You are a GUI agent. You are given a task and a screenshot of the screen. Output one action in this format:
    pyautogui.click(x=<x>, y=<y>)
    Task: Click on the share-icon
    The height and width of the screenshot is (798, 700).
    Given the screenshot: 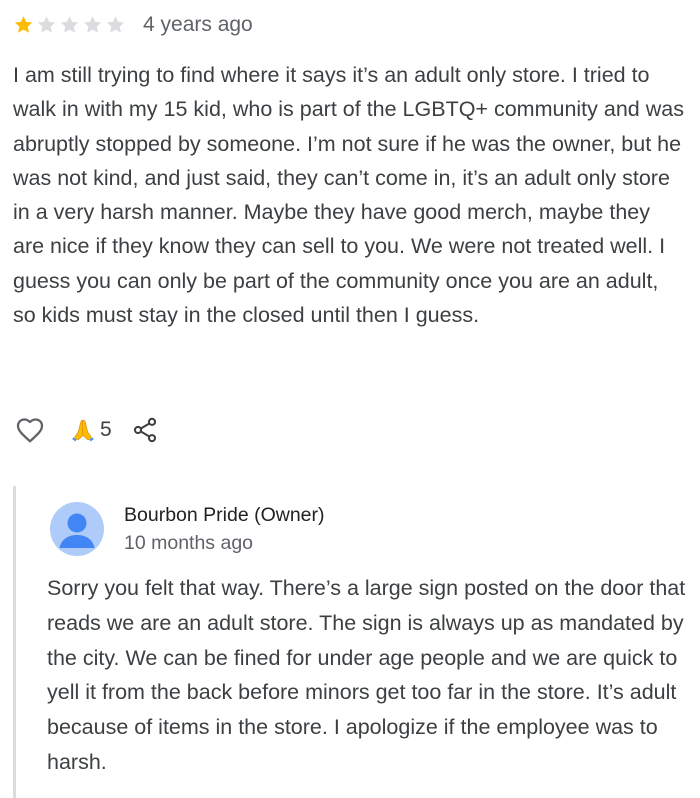 What is the action you would take?
    pyautogui.click(x=144, y=430)
    